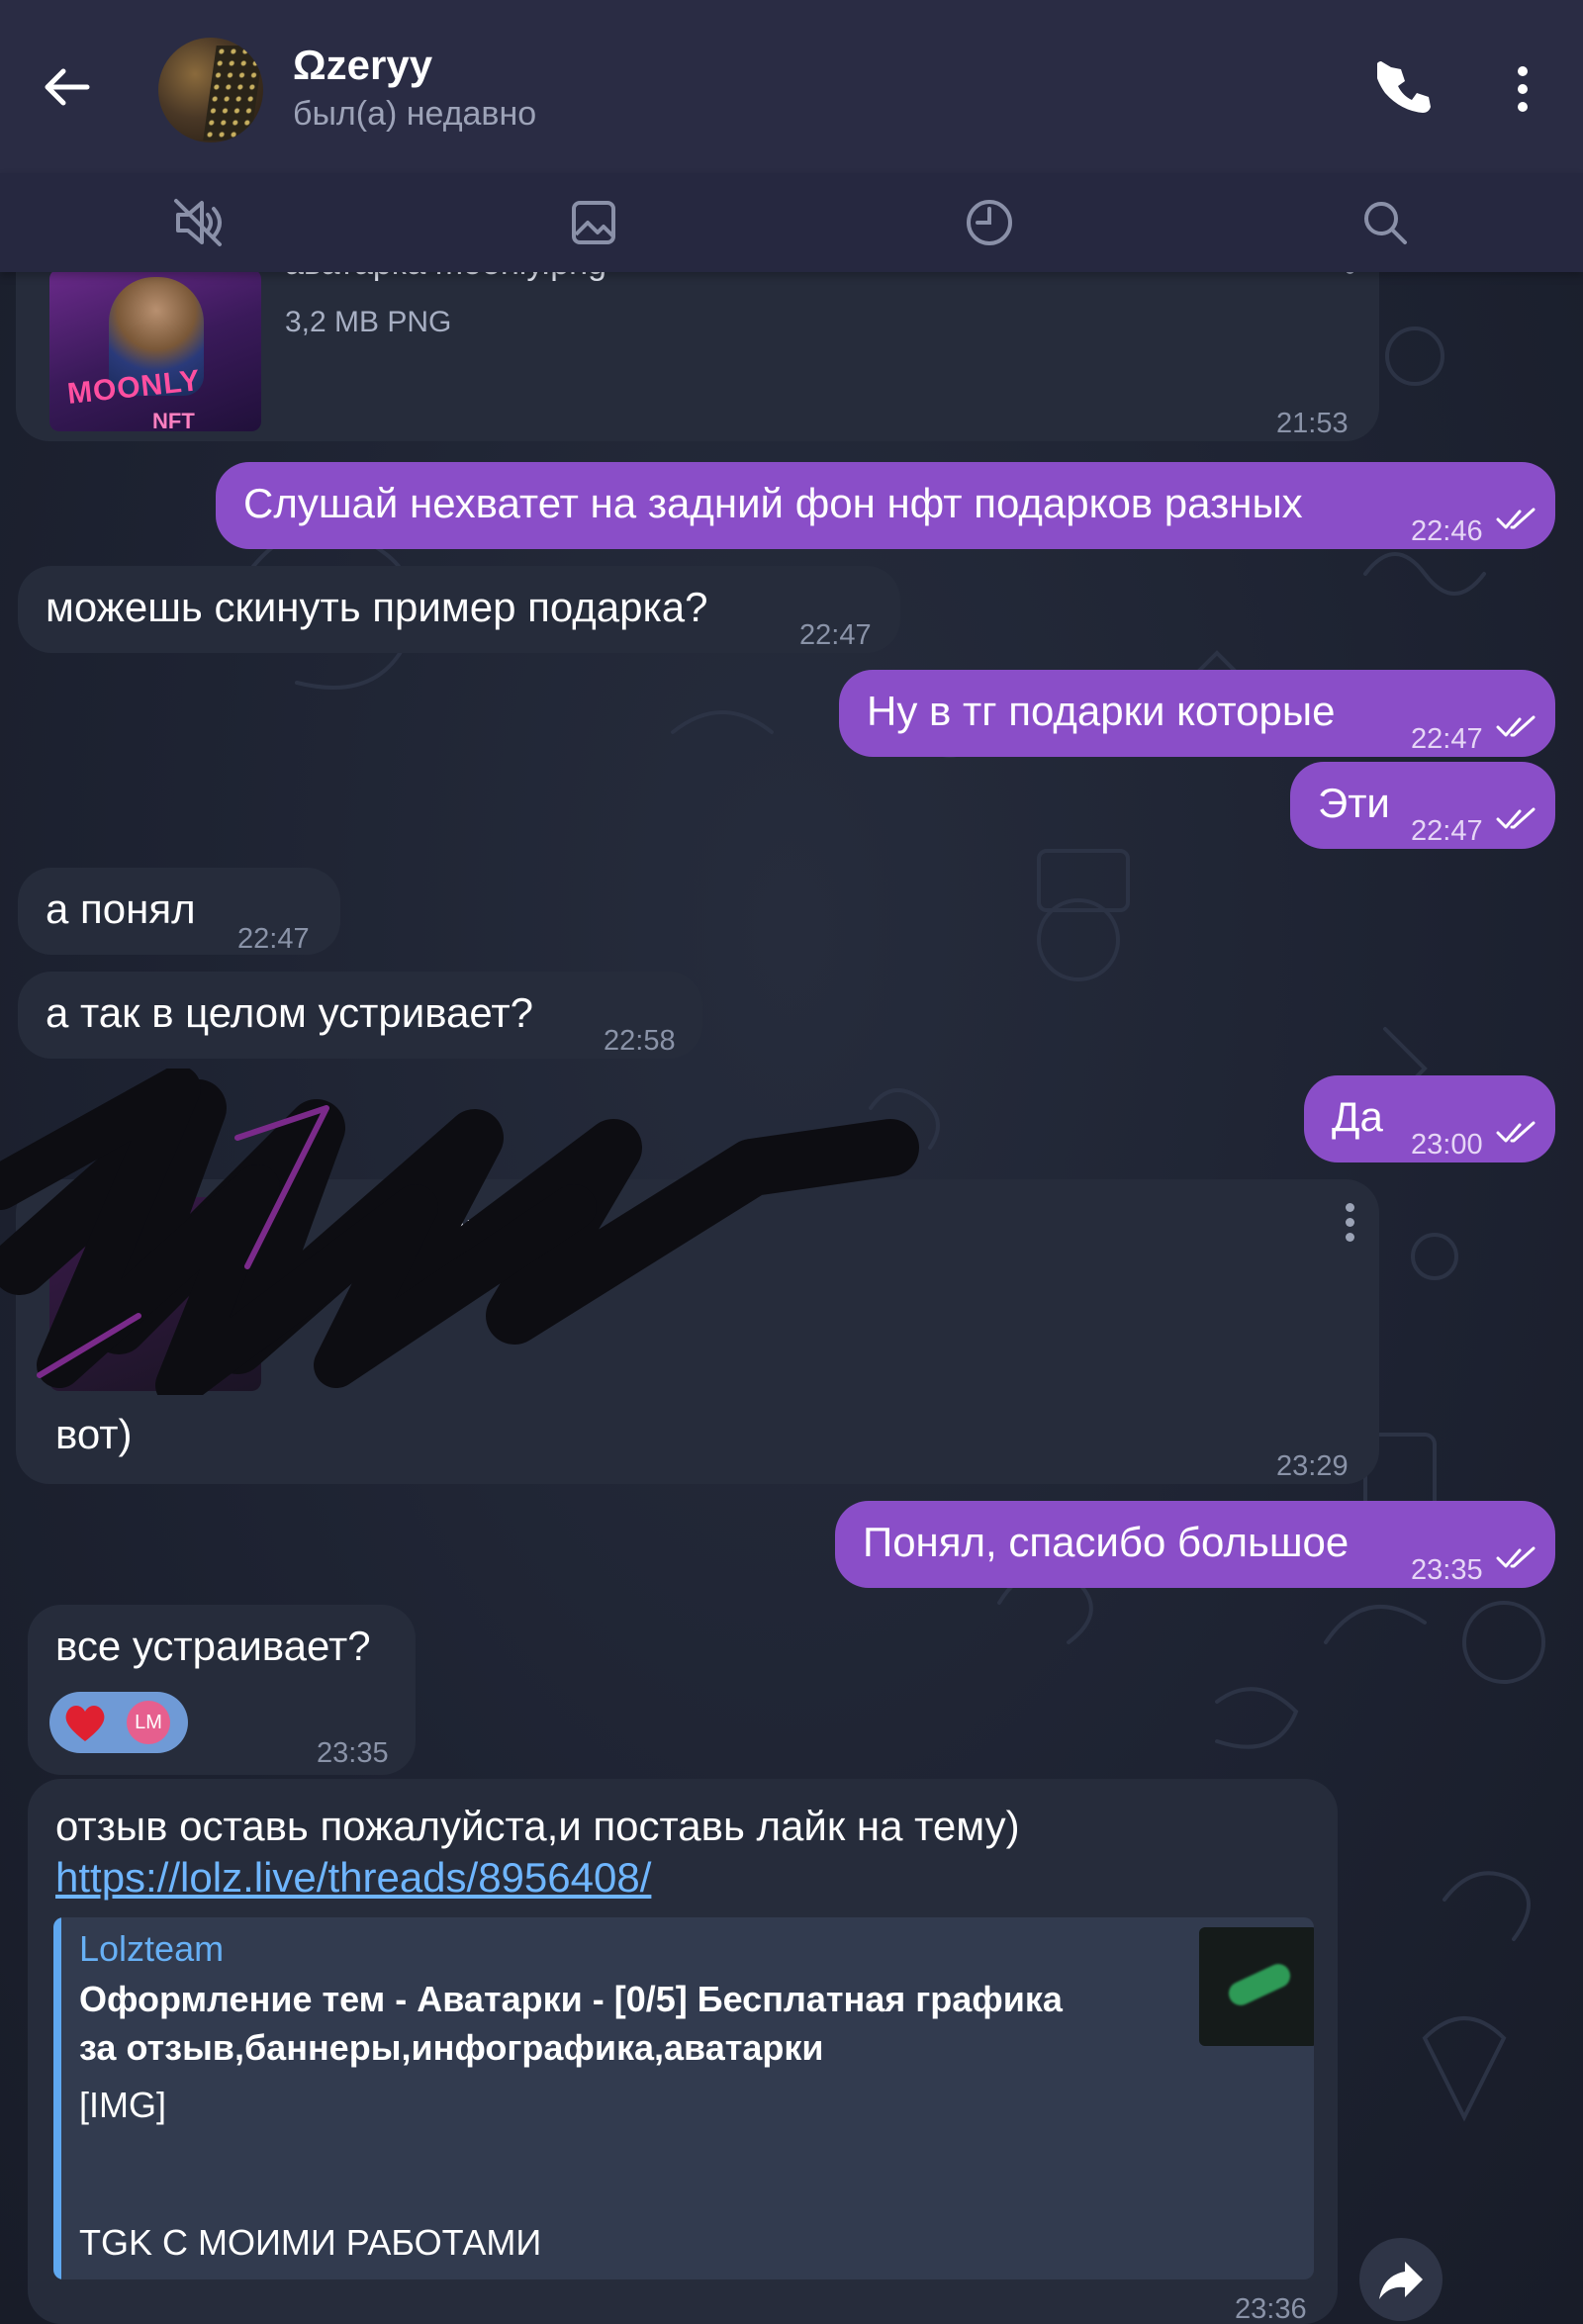  Describe the element at coordinates (1447, 1145) in the screenshot. I see `message-time: 23:00` at that location.